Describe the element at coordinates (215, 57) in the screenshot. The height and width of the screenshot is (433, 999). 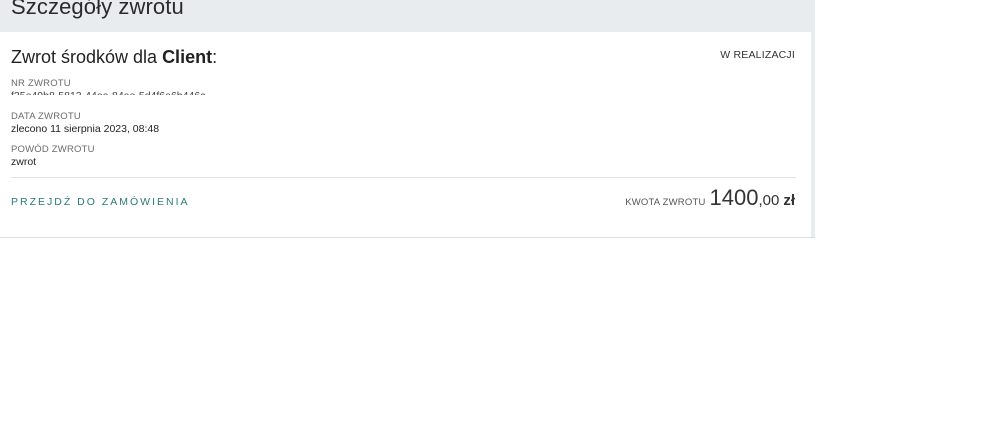
I see `heading-suffix: :` at that location.